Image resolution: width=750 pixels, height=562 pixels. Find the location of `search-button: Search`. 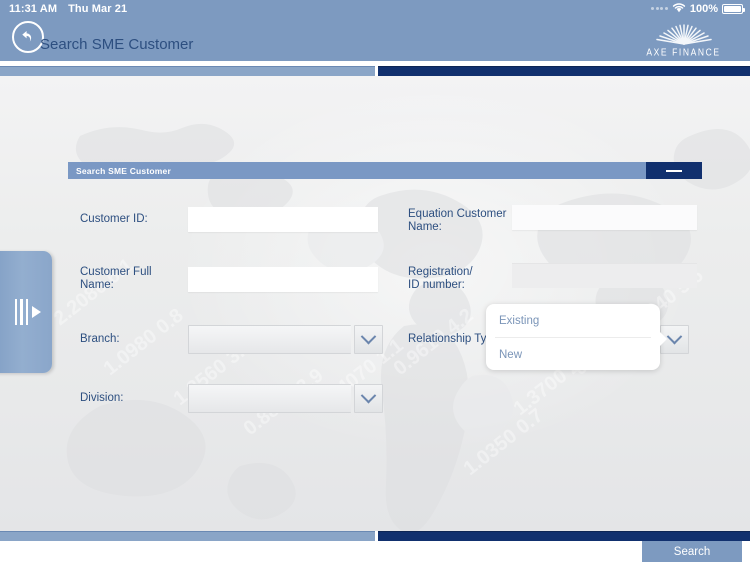

search-button: Search is located at coordinates (692, 551).